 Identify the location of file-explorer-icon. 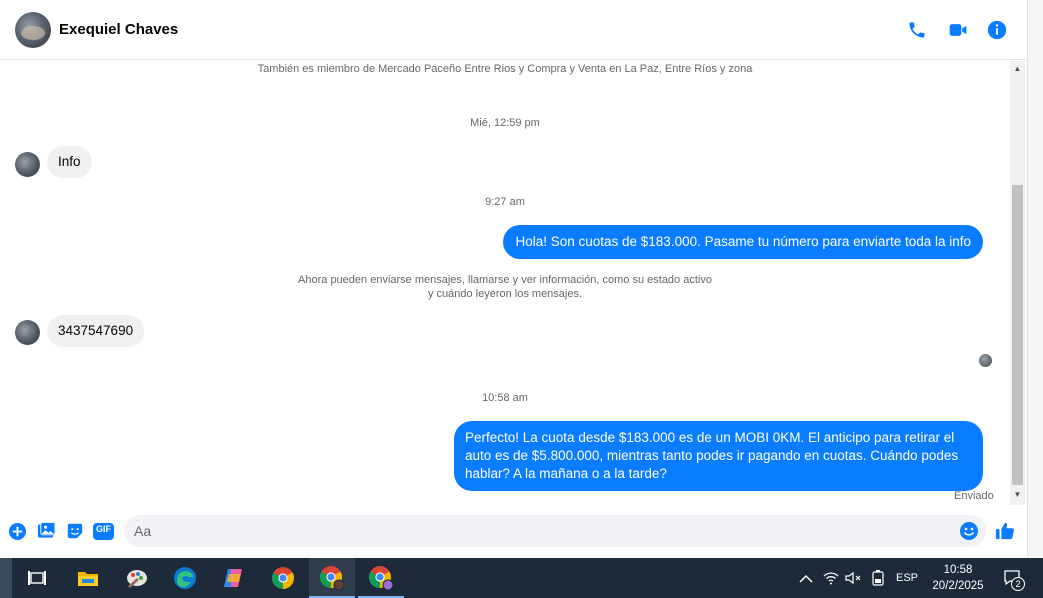
(88, 578).